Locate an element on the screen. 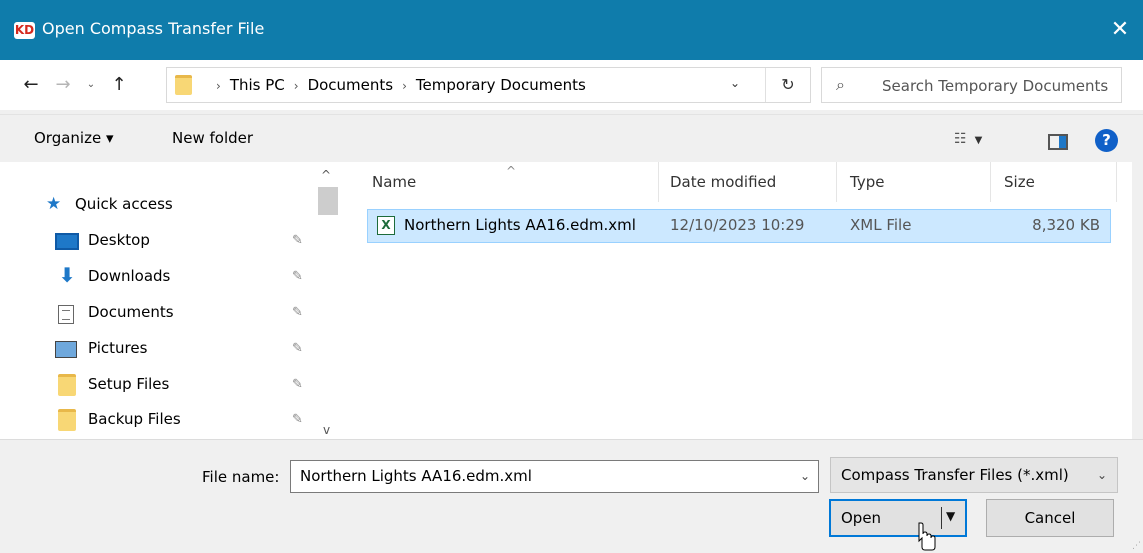 The image size is (1143, 553). file-type-filter: Compass Transfer Files (*.xml) ⌄ is located at coordinates (974, 475).